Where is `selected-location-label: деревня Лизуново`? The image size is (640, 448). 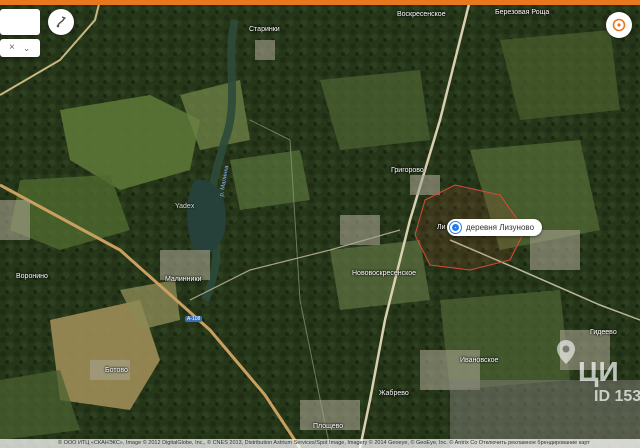
selected-location-label: деревня Лизуново is located at coordinates (500, 227).